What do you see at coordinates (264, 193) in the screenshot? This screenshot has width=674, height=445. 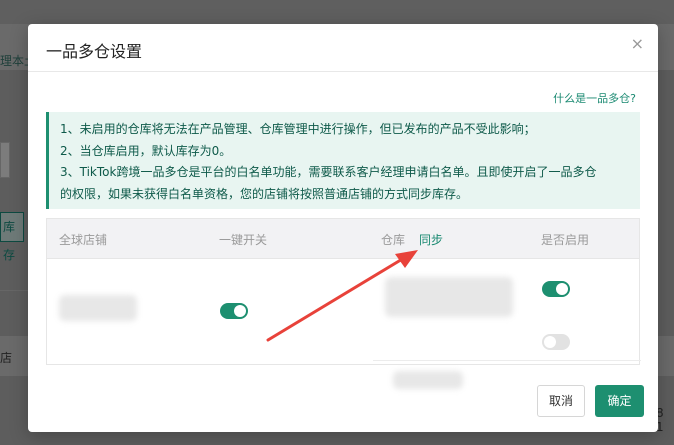 I see `notice-line-4: 的权限，如果未获得白名单资格，您的店铺将按照普通店铺的方式同步库存。` at bounding box center [264, 193].